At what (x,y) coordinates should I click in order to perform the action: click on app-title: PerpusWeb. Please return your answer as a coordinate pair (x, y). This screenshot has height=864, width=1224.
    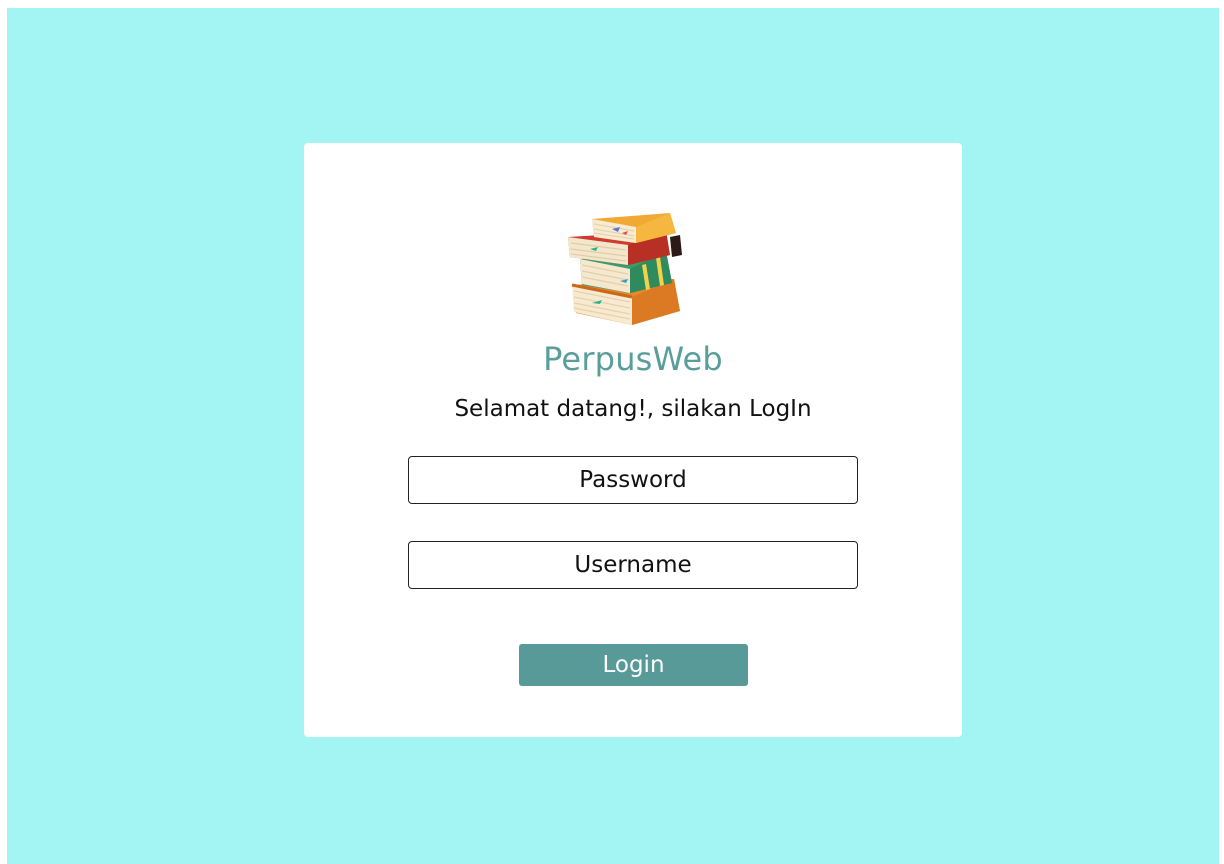
    Looking at the image, I should click on (633, 359).